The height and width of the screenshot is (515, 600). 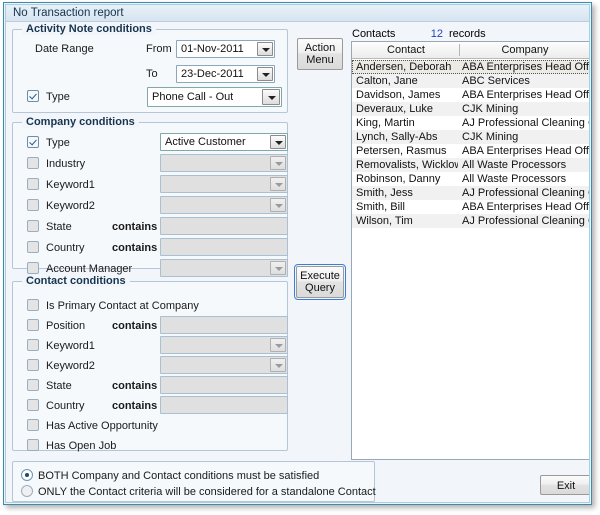 I want to click on company-condition-field-0: Active Customer, so click(x=224, y=142).